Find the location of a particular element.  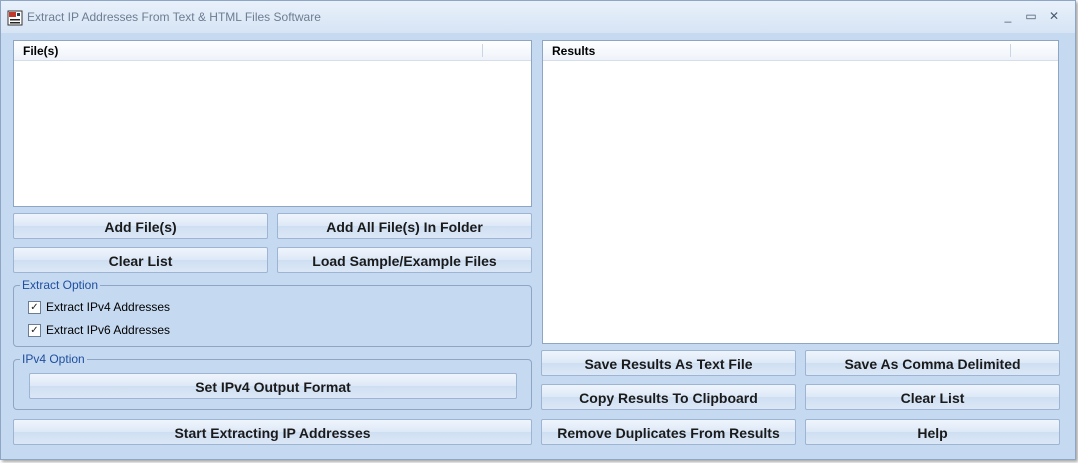

ipv6-checkbox: ✓ is located at coordinates (34, 330).